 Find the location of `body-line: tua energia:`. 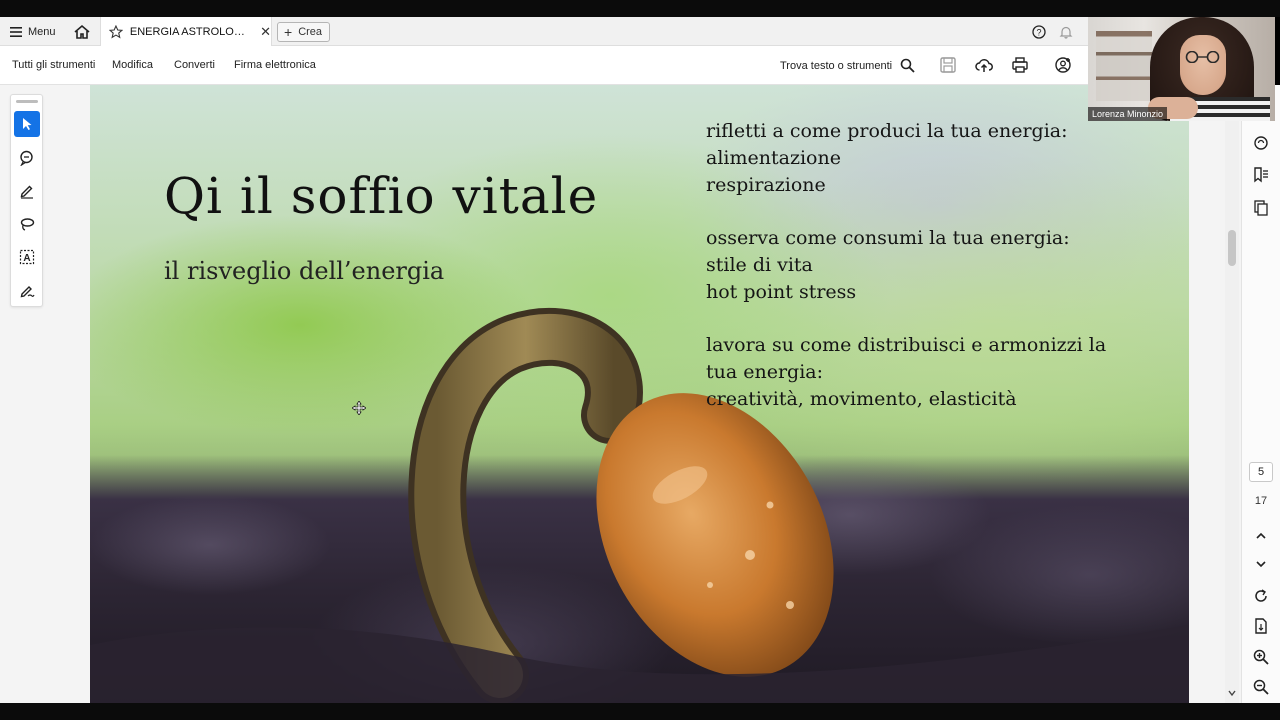

body-line: tua energia: is located at coordinates (765, 372).